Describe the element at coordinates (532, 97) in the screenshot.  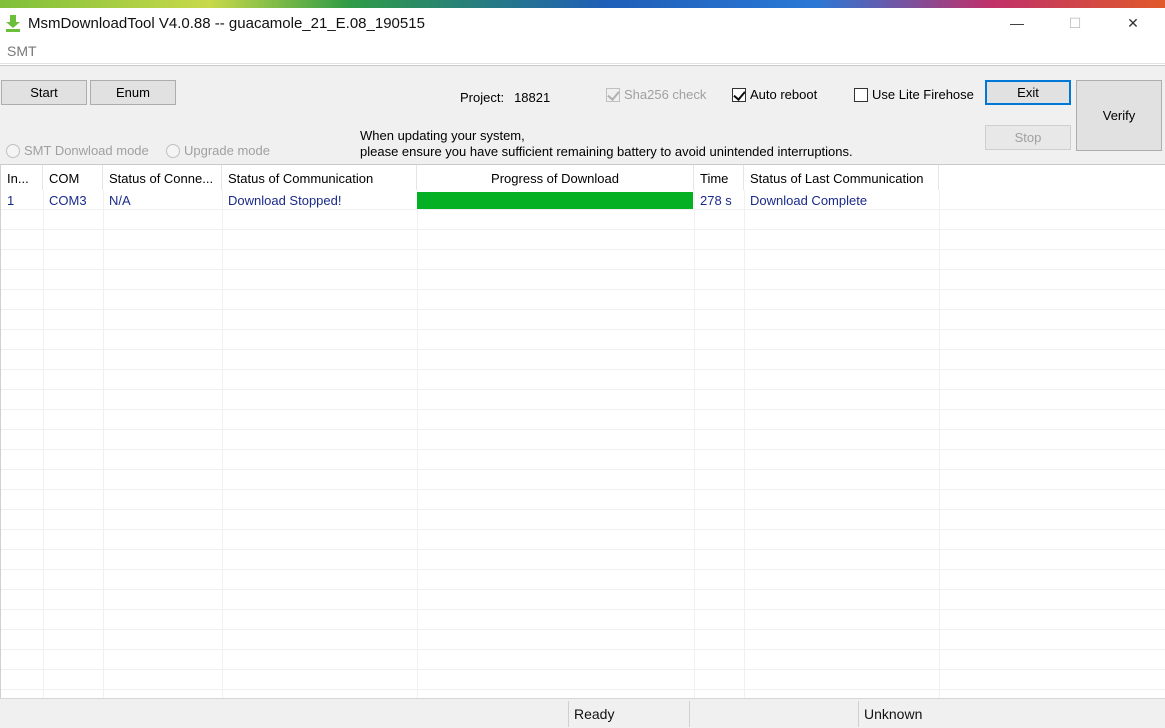
I see `project-value: 18821` at that location.